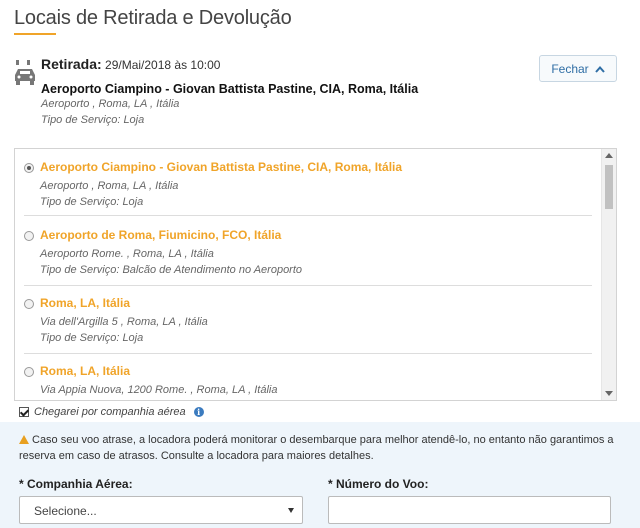 The height and width of the screenshot is (528, 640). Describe the element at coordinates (469, 510) in the screenshot. I see `flight-number-input` at that location.